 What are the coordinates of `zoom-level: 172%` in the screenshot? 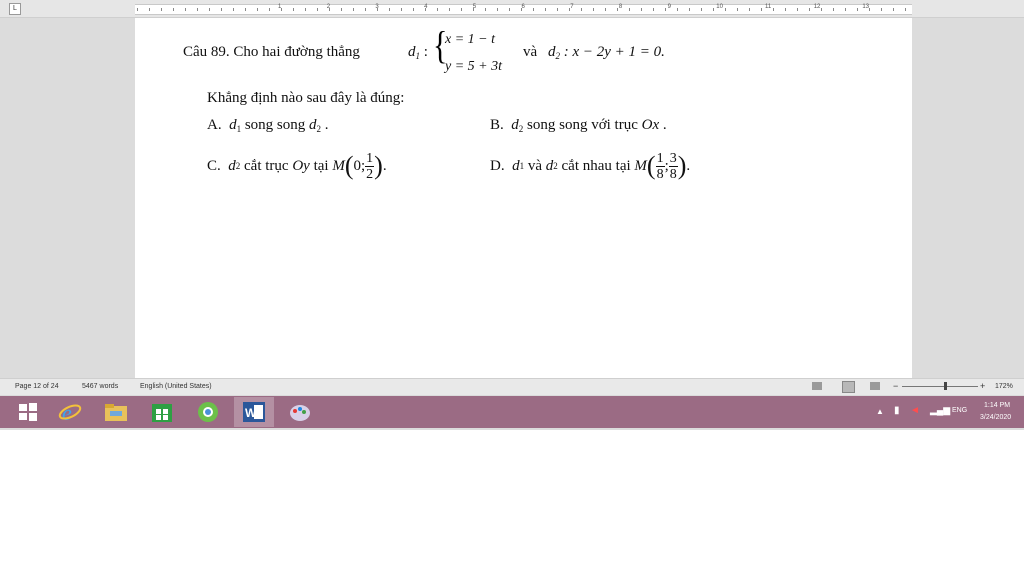 It's located at (1004, 386).